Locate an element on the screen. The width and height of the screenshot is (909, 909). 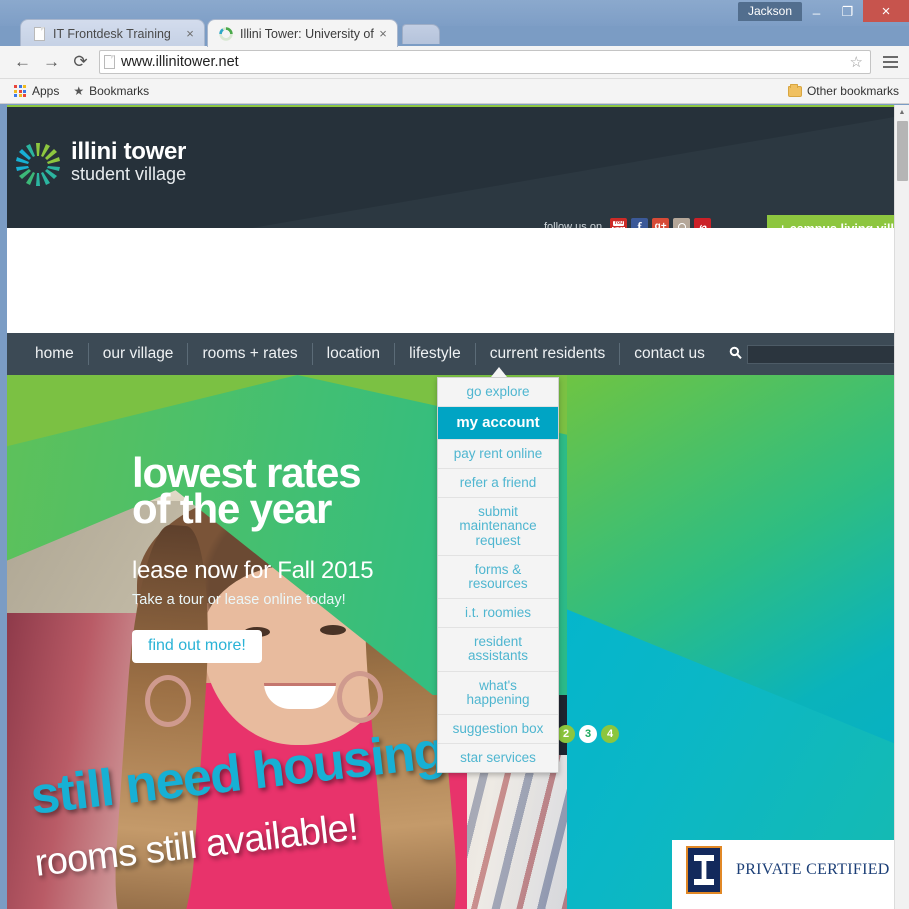
logo-wordmark: illini tower student village is located at coordinates (128, 162).